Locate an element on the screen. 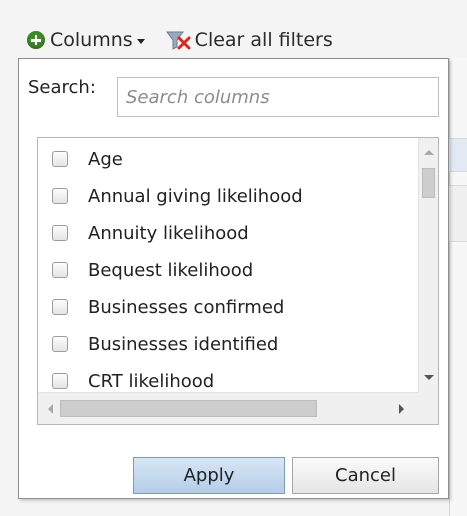 This screenshot has width=467, height=516. background-header-strip is located at coordinates (458, 155).